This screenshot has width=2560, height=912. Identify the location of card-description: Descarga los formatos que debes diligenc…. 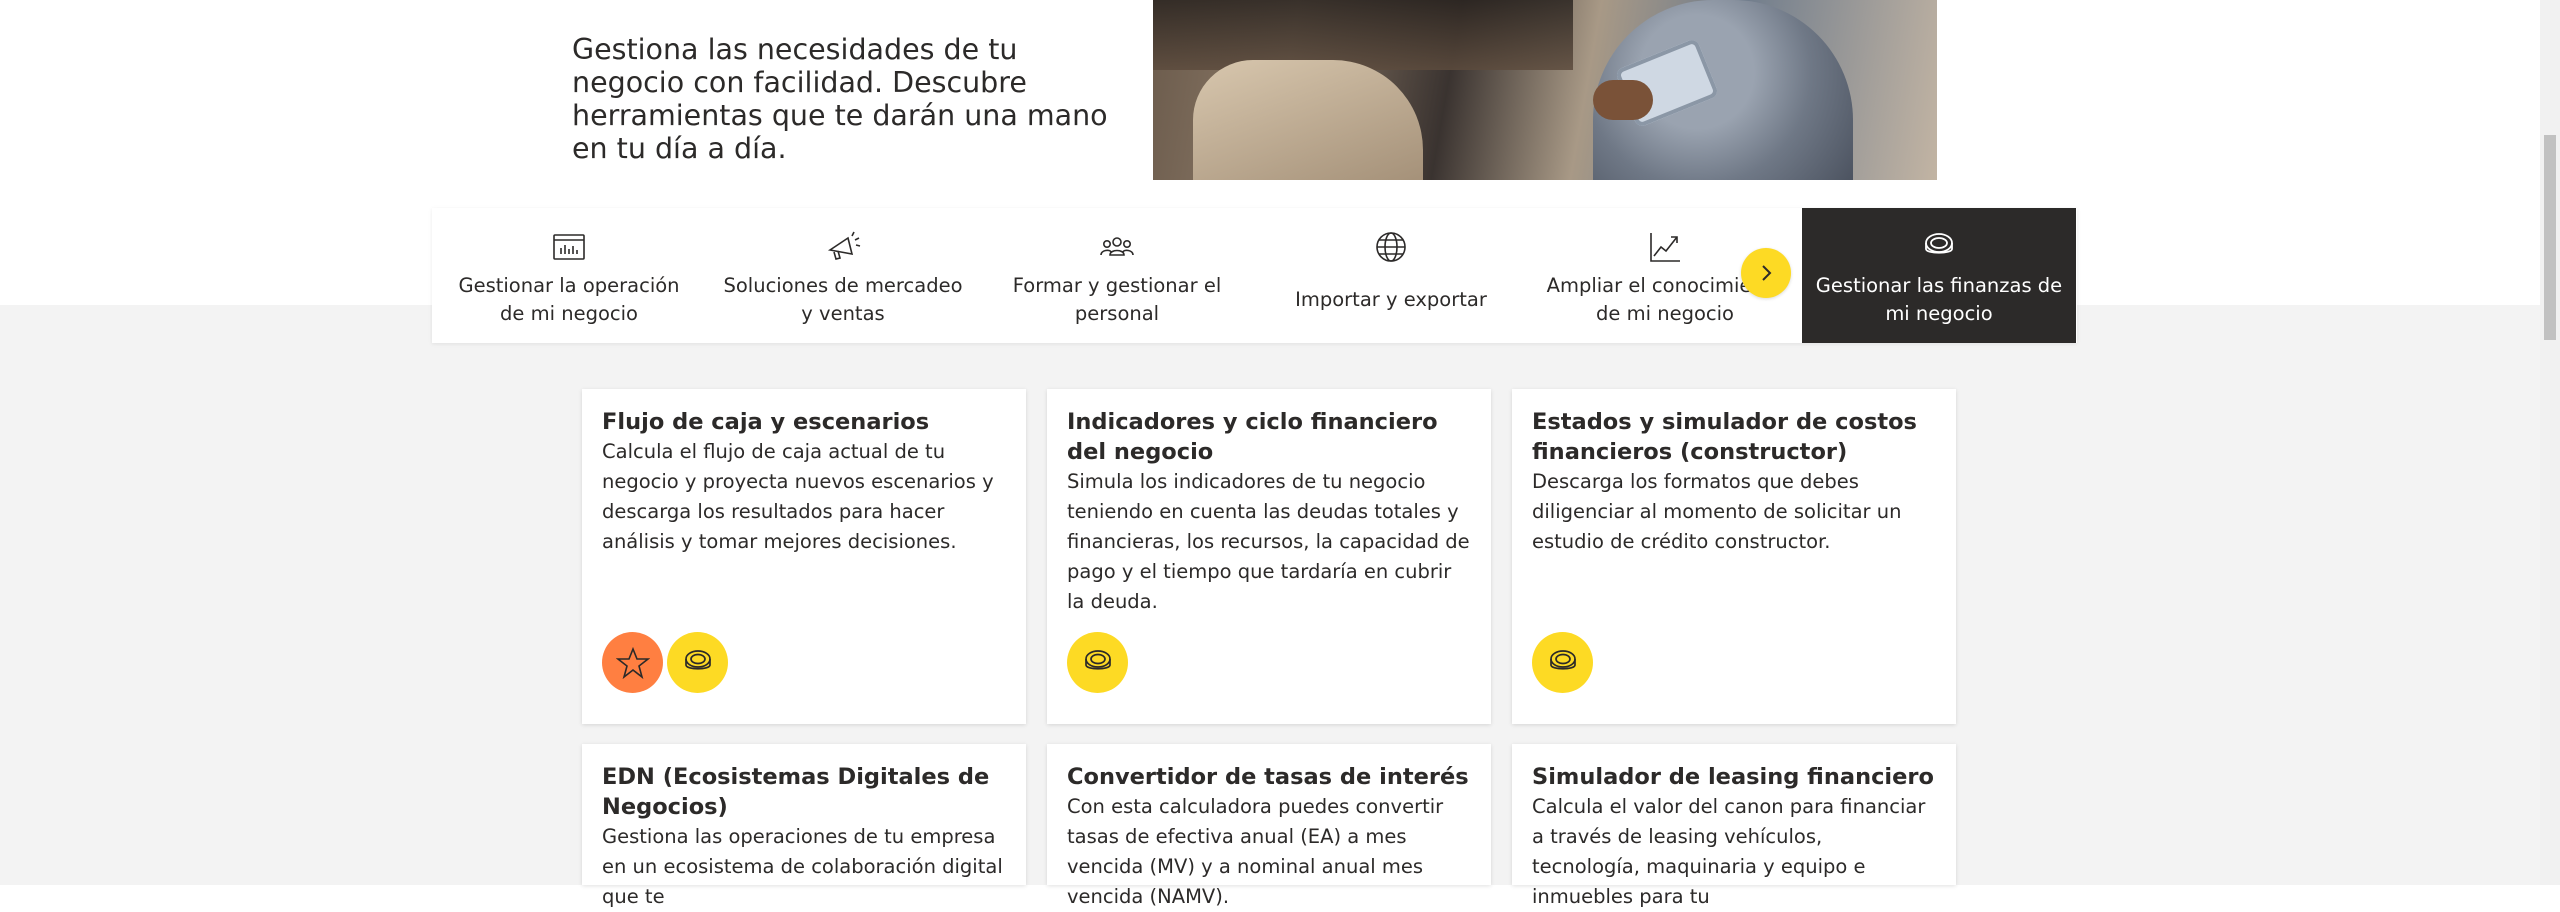
(1717, 511).